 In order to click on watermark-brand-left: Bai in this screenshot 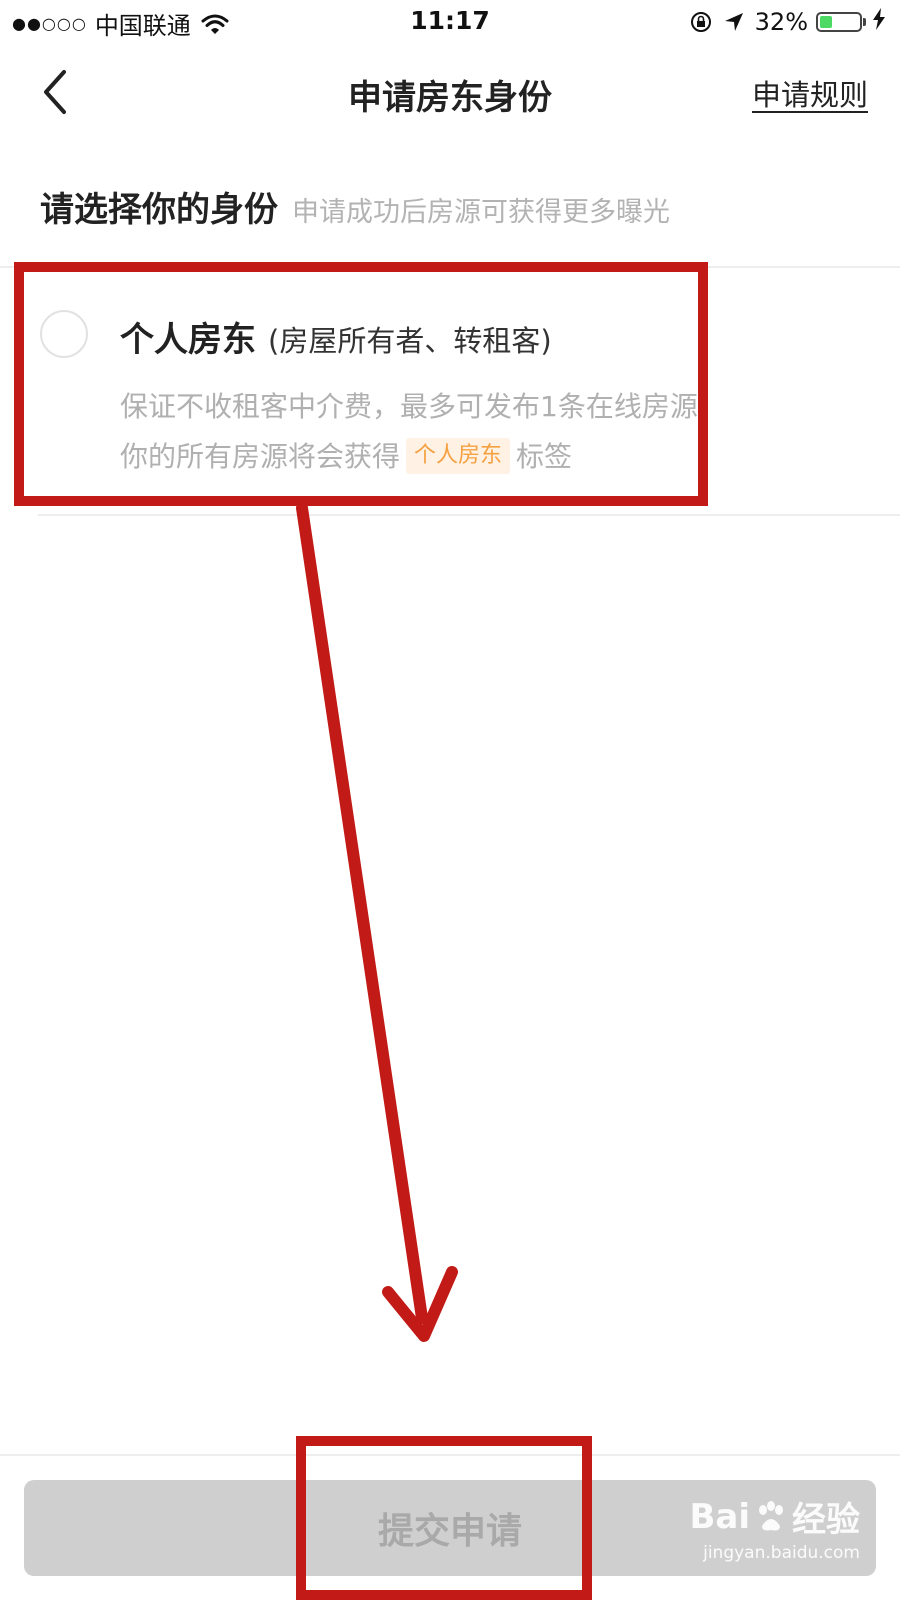, I will do `click(719, 1516)`.